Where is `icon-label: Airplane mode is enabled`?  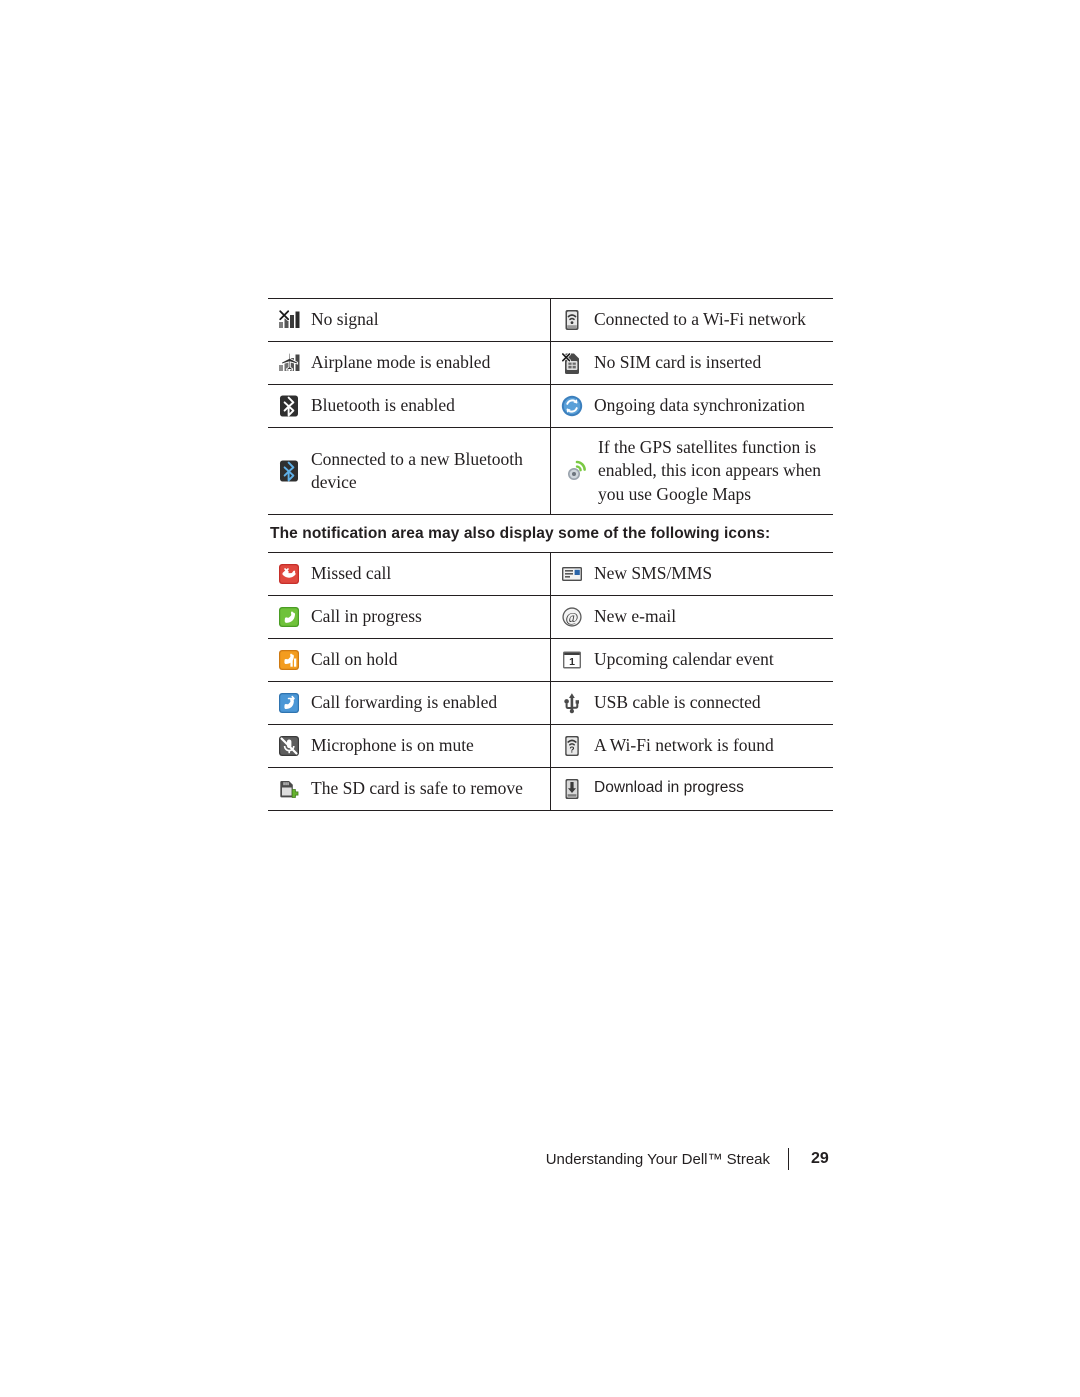 icon-label: Airplane mode is enabled is located at coordinates (401, 362).